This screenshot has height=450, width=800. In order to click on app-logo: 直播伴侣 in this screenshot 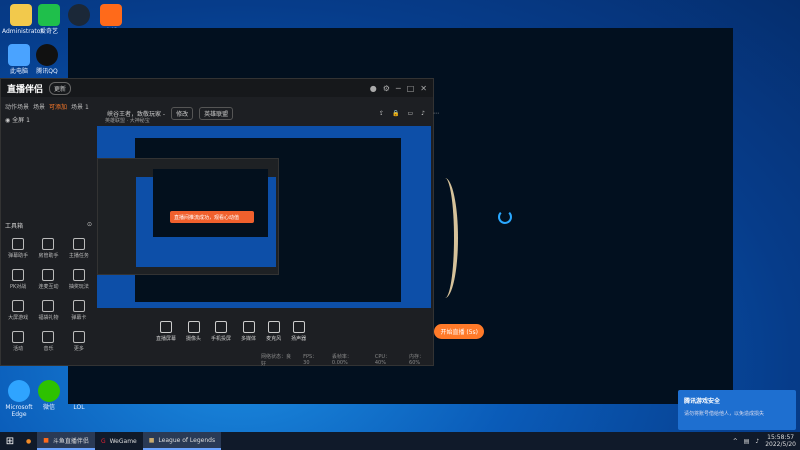, I will do `click(25, 89)`.